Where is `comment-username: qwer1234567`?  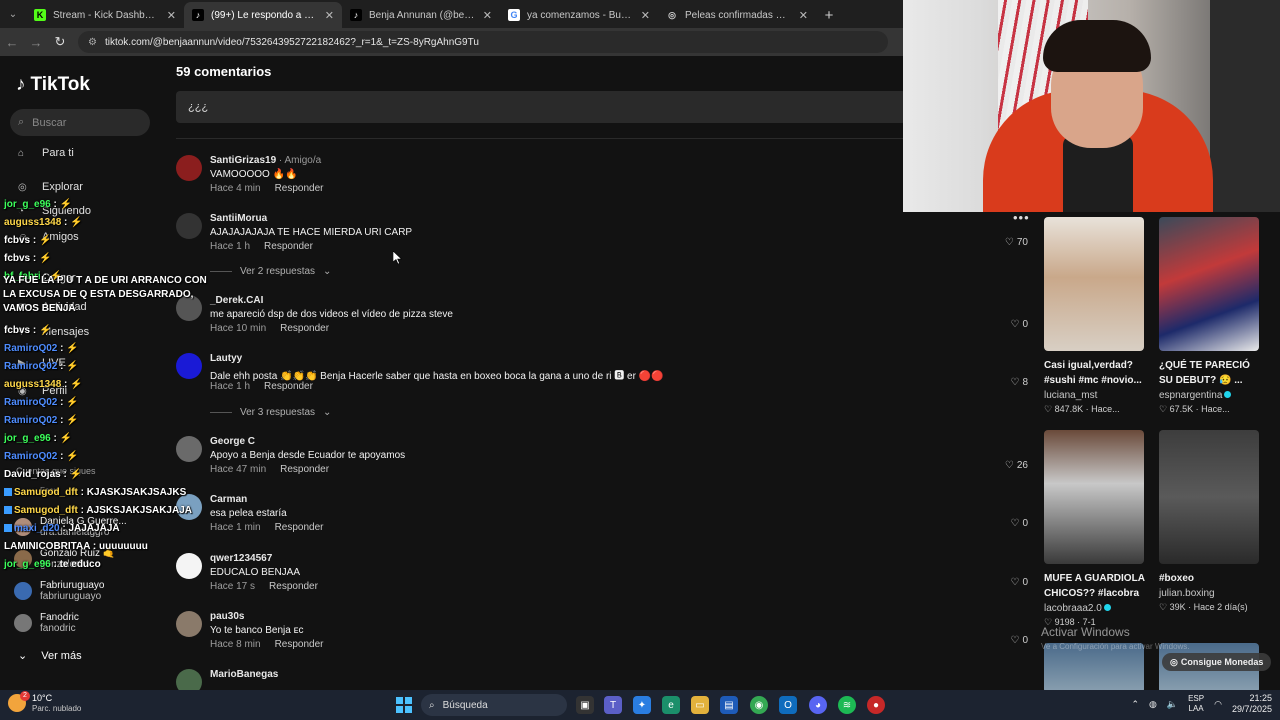 comment-username: qwer1234567 is located at coordinates (241, 558).